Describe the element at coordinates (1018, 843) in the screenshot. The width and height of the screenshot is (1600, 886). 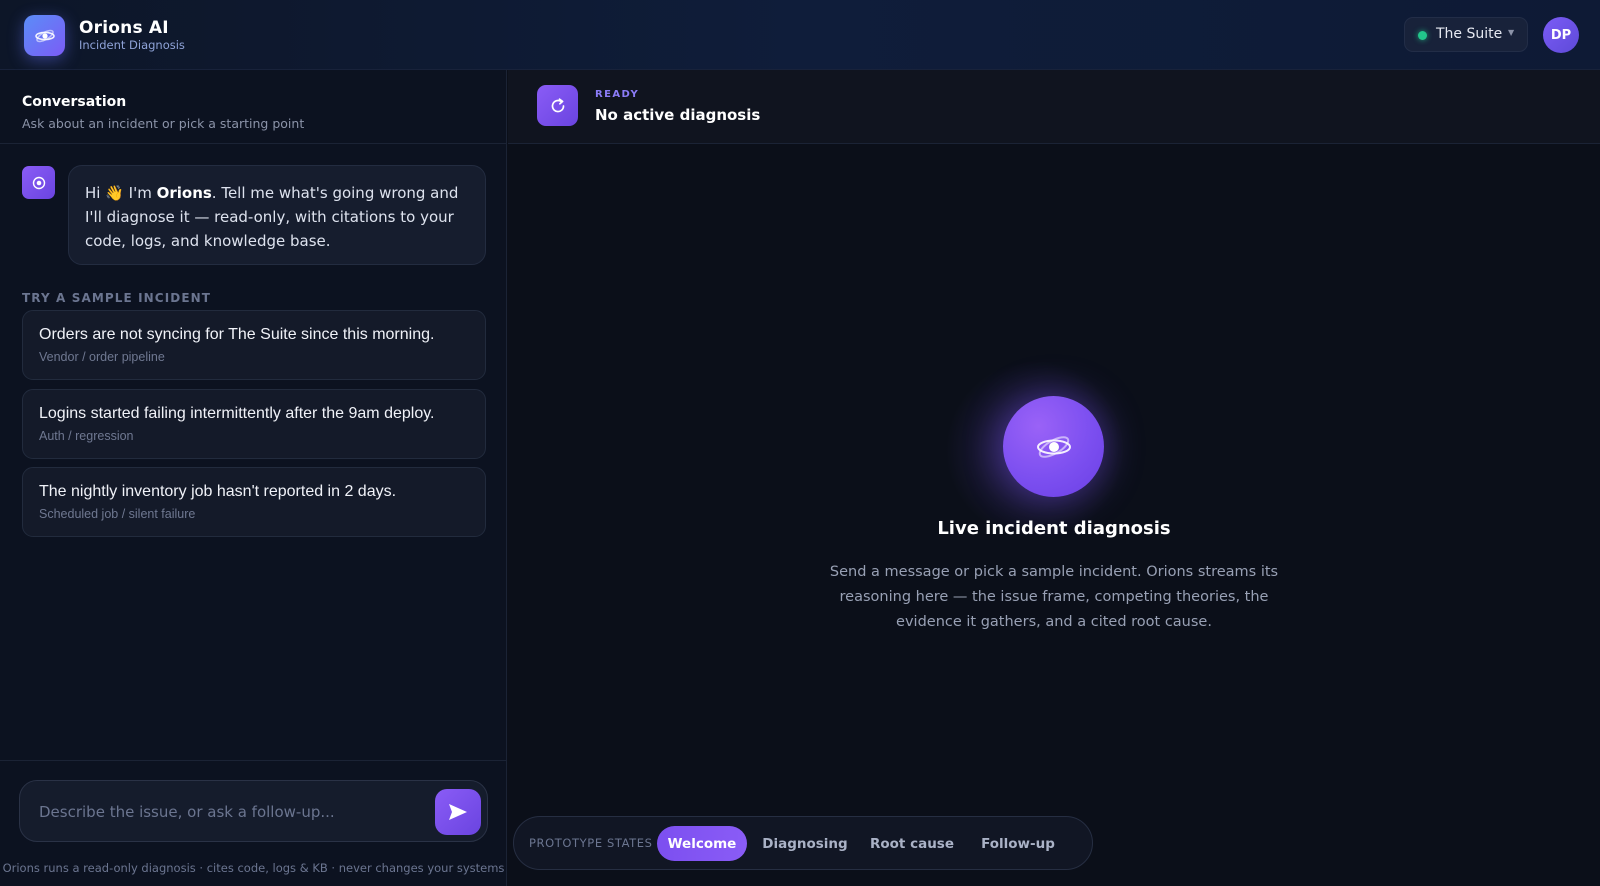
I see `tab-follow-up: Follow-up` at that location.